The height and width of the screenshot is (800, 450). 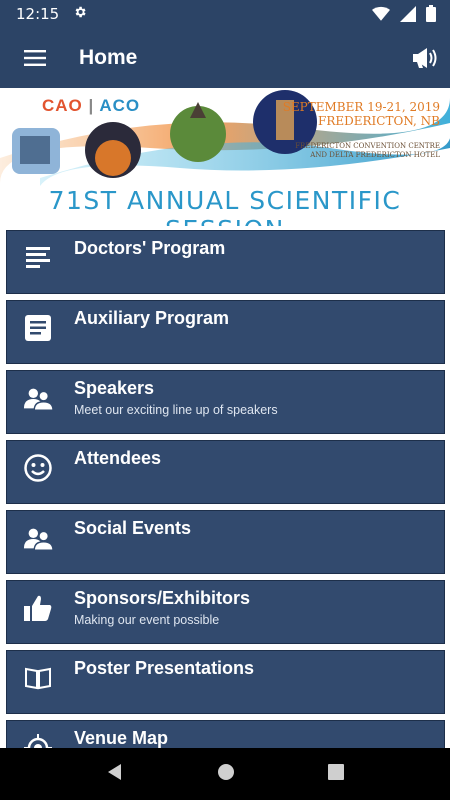 I want to click on hamburger-menu-icon, so click(x=35, y=58).